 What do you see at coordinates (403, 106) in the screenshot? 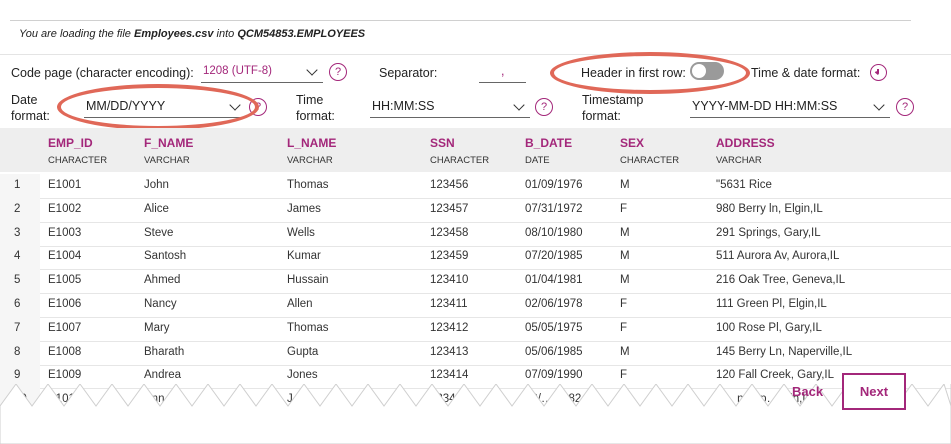
I see `time-format-value: HH:MM:SS` at bounding box center [403, 106].